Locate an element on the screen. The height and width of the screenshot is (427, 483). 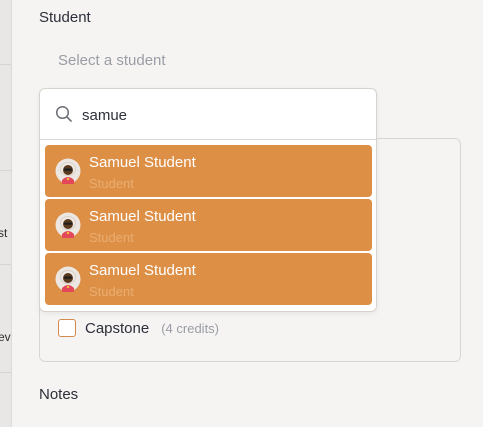
student-select-placeholder: Select a student is located at coordinates (112, 60).